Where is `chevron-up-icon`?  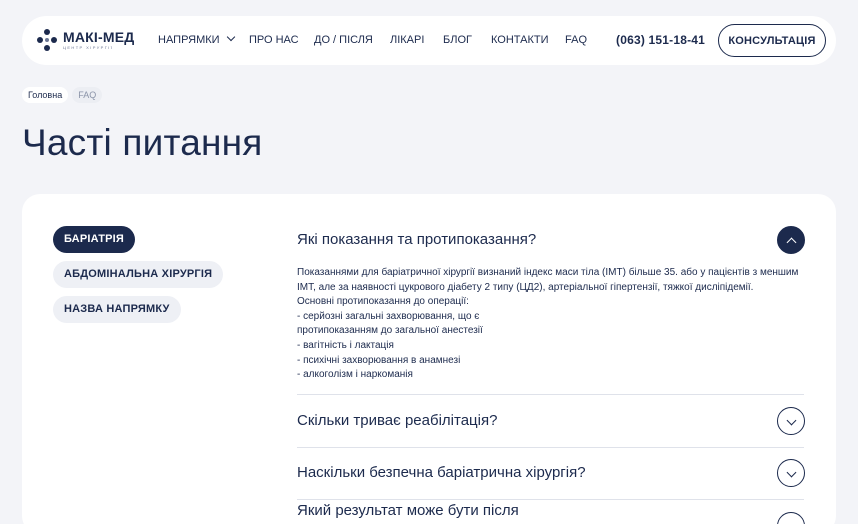 chevron-up-icon is located at coordinates (791, 242).